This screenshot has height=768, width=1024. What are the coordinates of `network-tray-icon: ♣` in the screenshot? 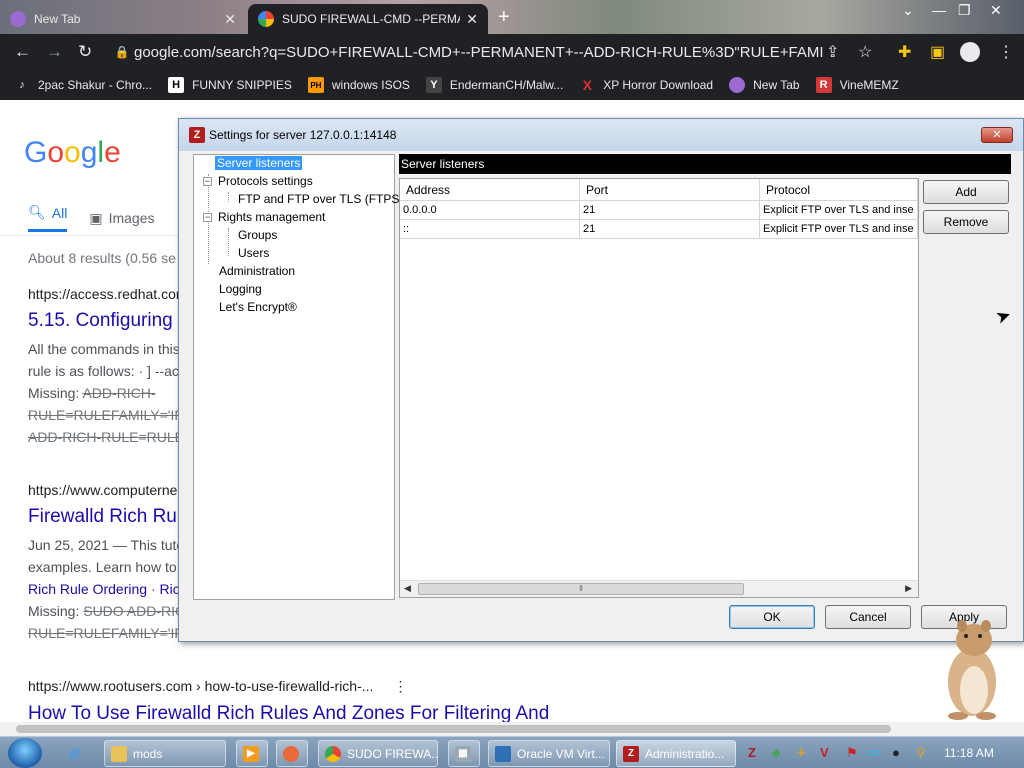 It's located at (776, 752).